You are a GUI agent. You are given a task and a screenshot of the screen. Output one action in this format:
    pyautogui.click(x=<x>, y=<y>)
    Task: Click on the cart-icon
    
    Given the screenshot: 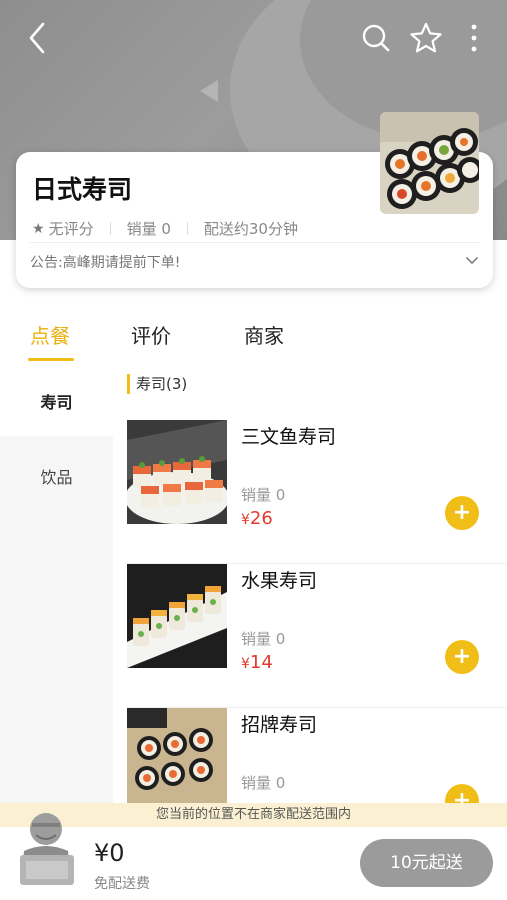 What is the action you would take?
    pyautogui.click(x=47, y=850)
    